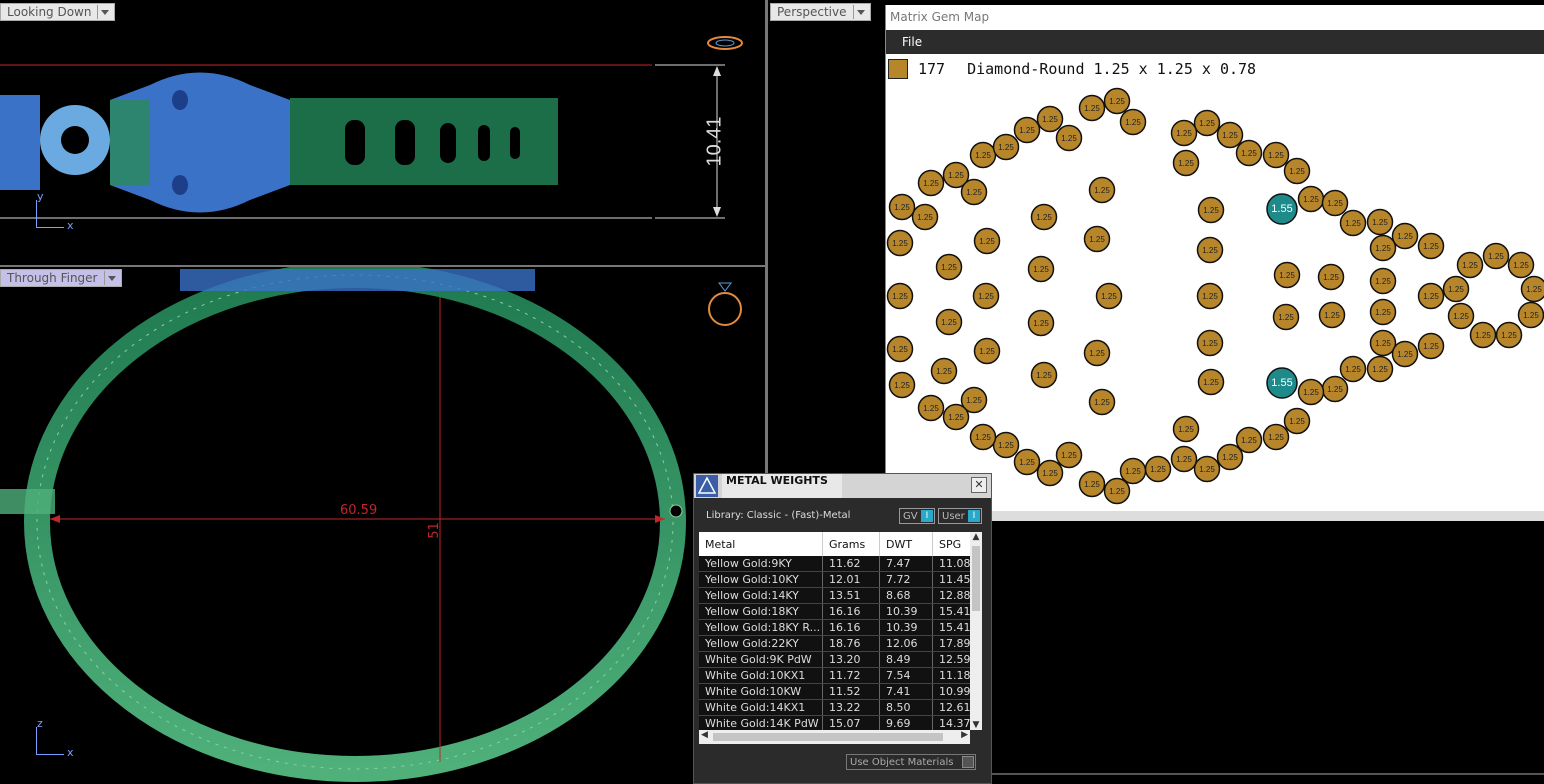  I want to click on viewport-label-through-finger: Through Finger, so click(61, 278).